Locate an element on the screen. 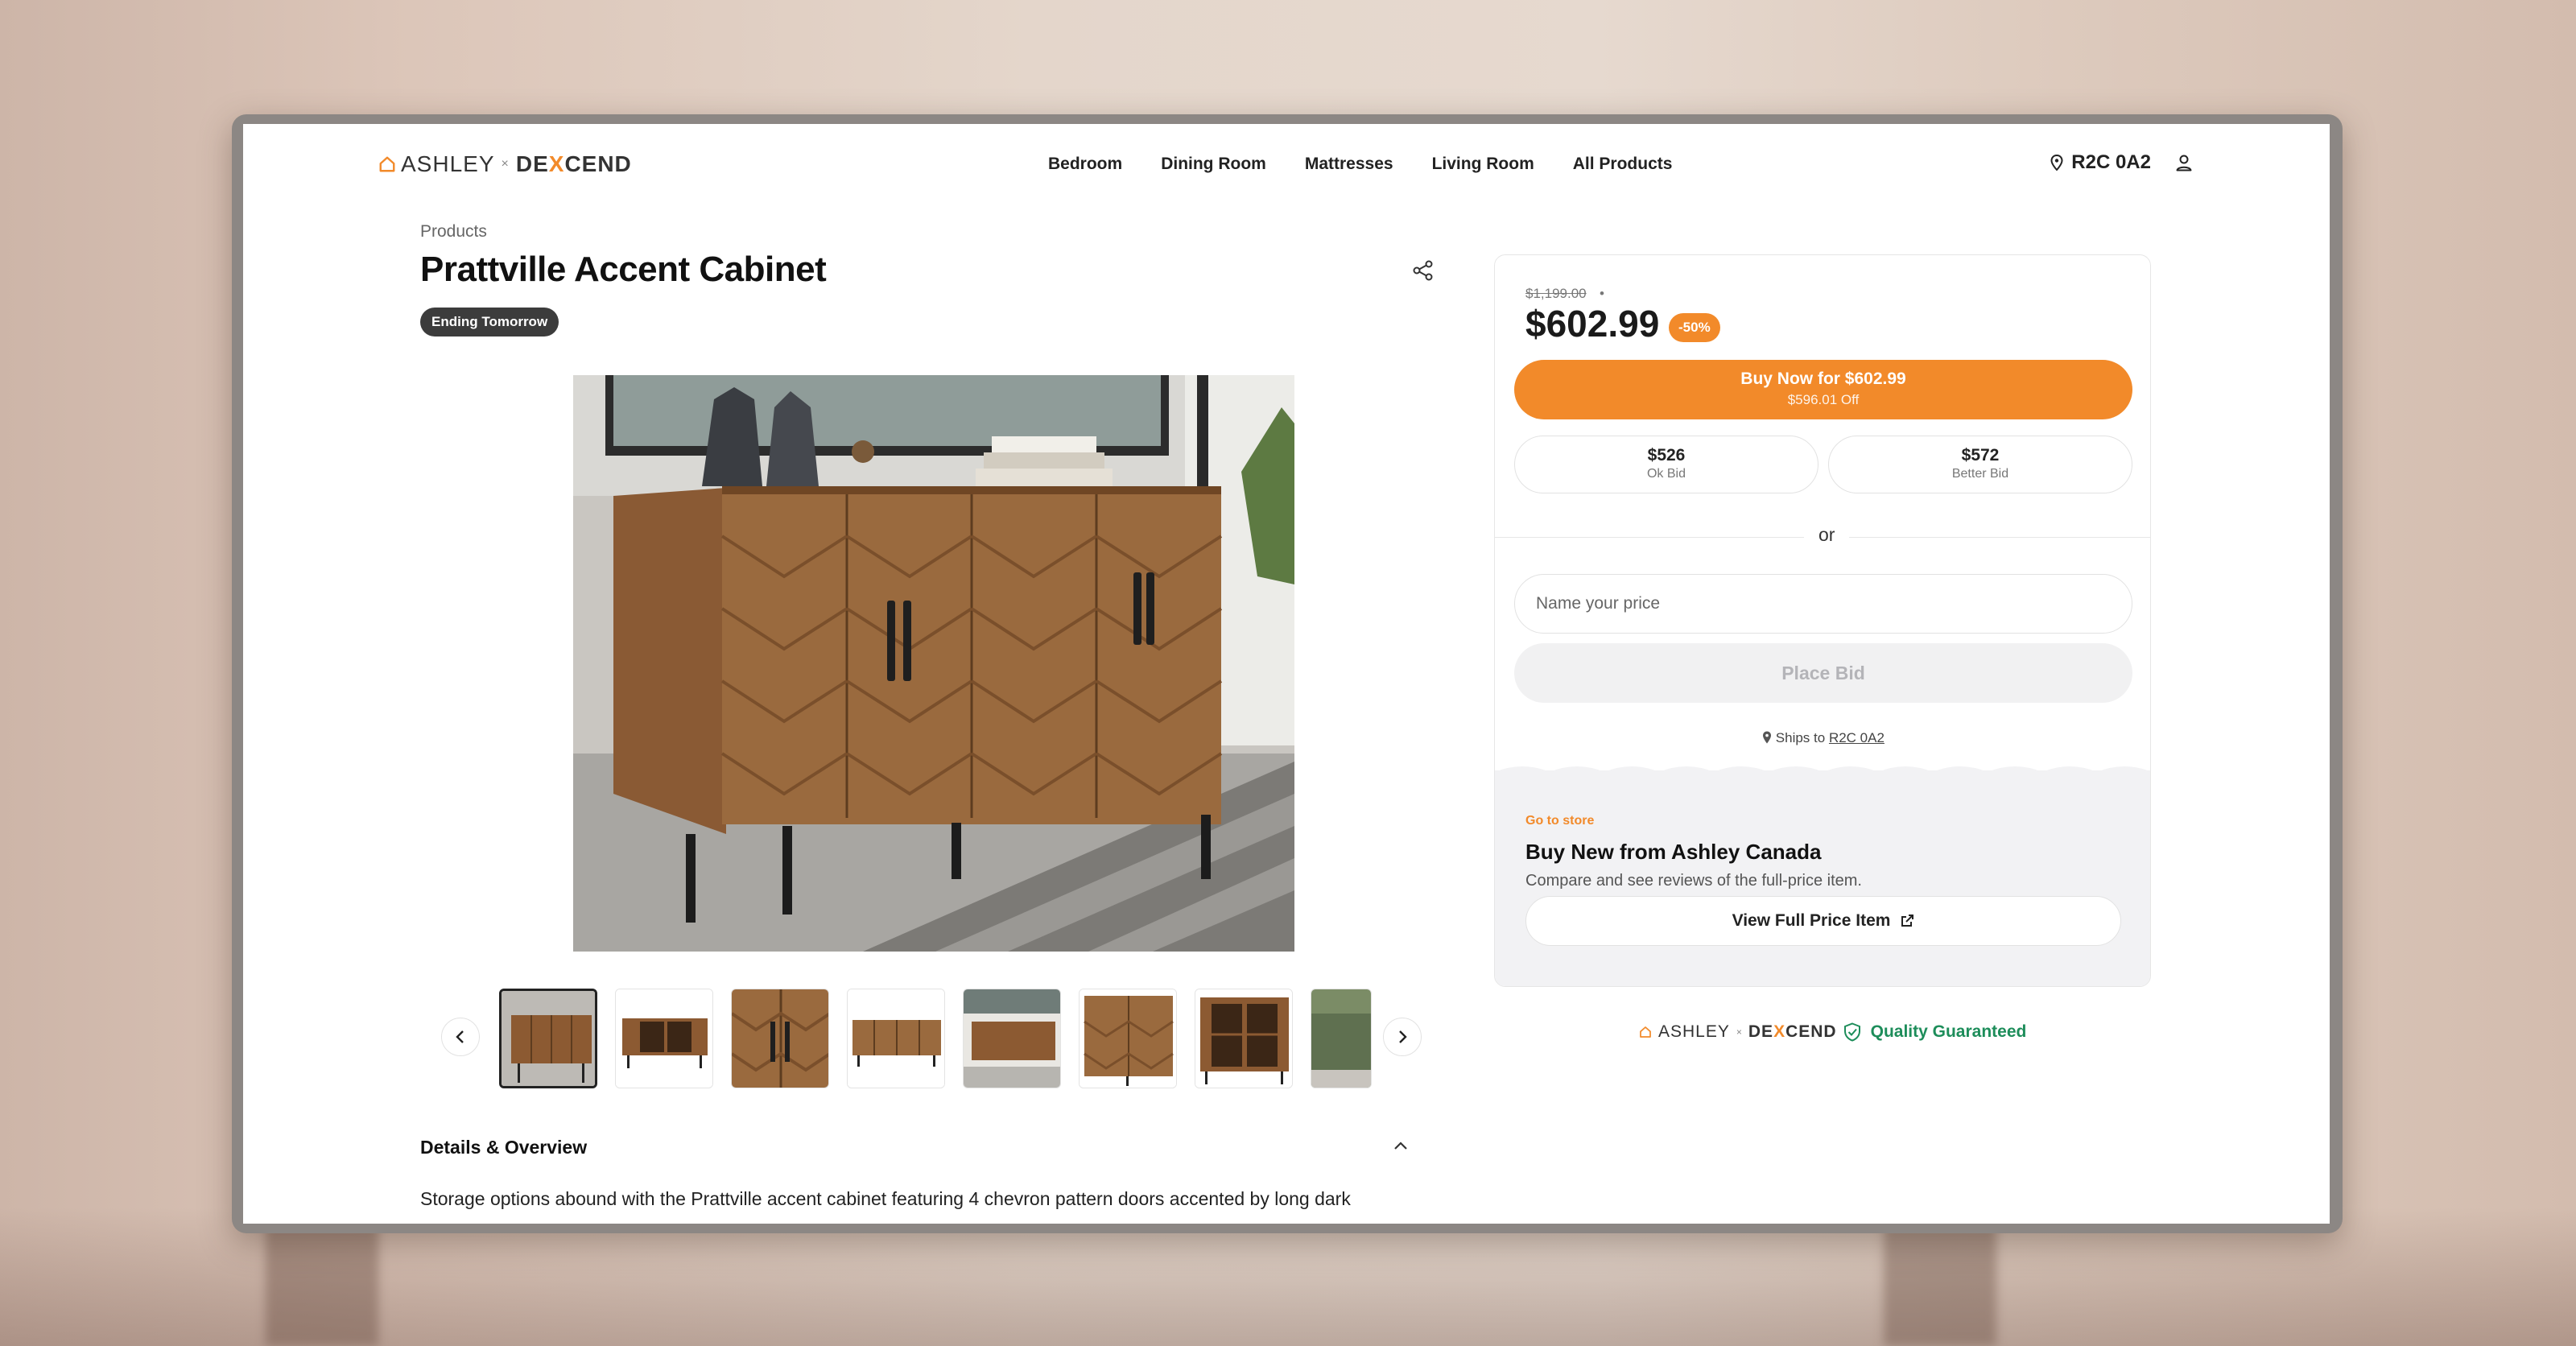  buy-now-savings: $596.01 Off is located at coordinates (1823, 399).